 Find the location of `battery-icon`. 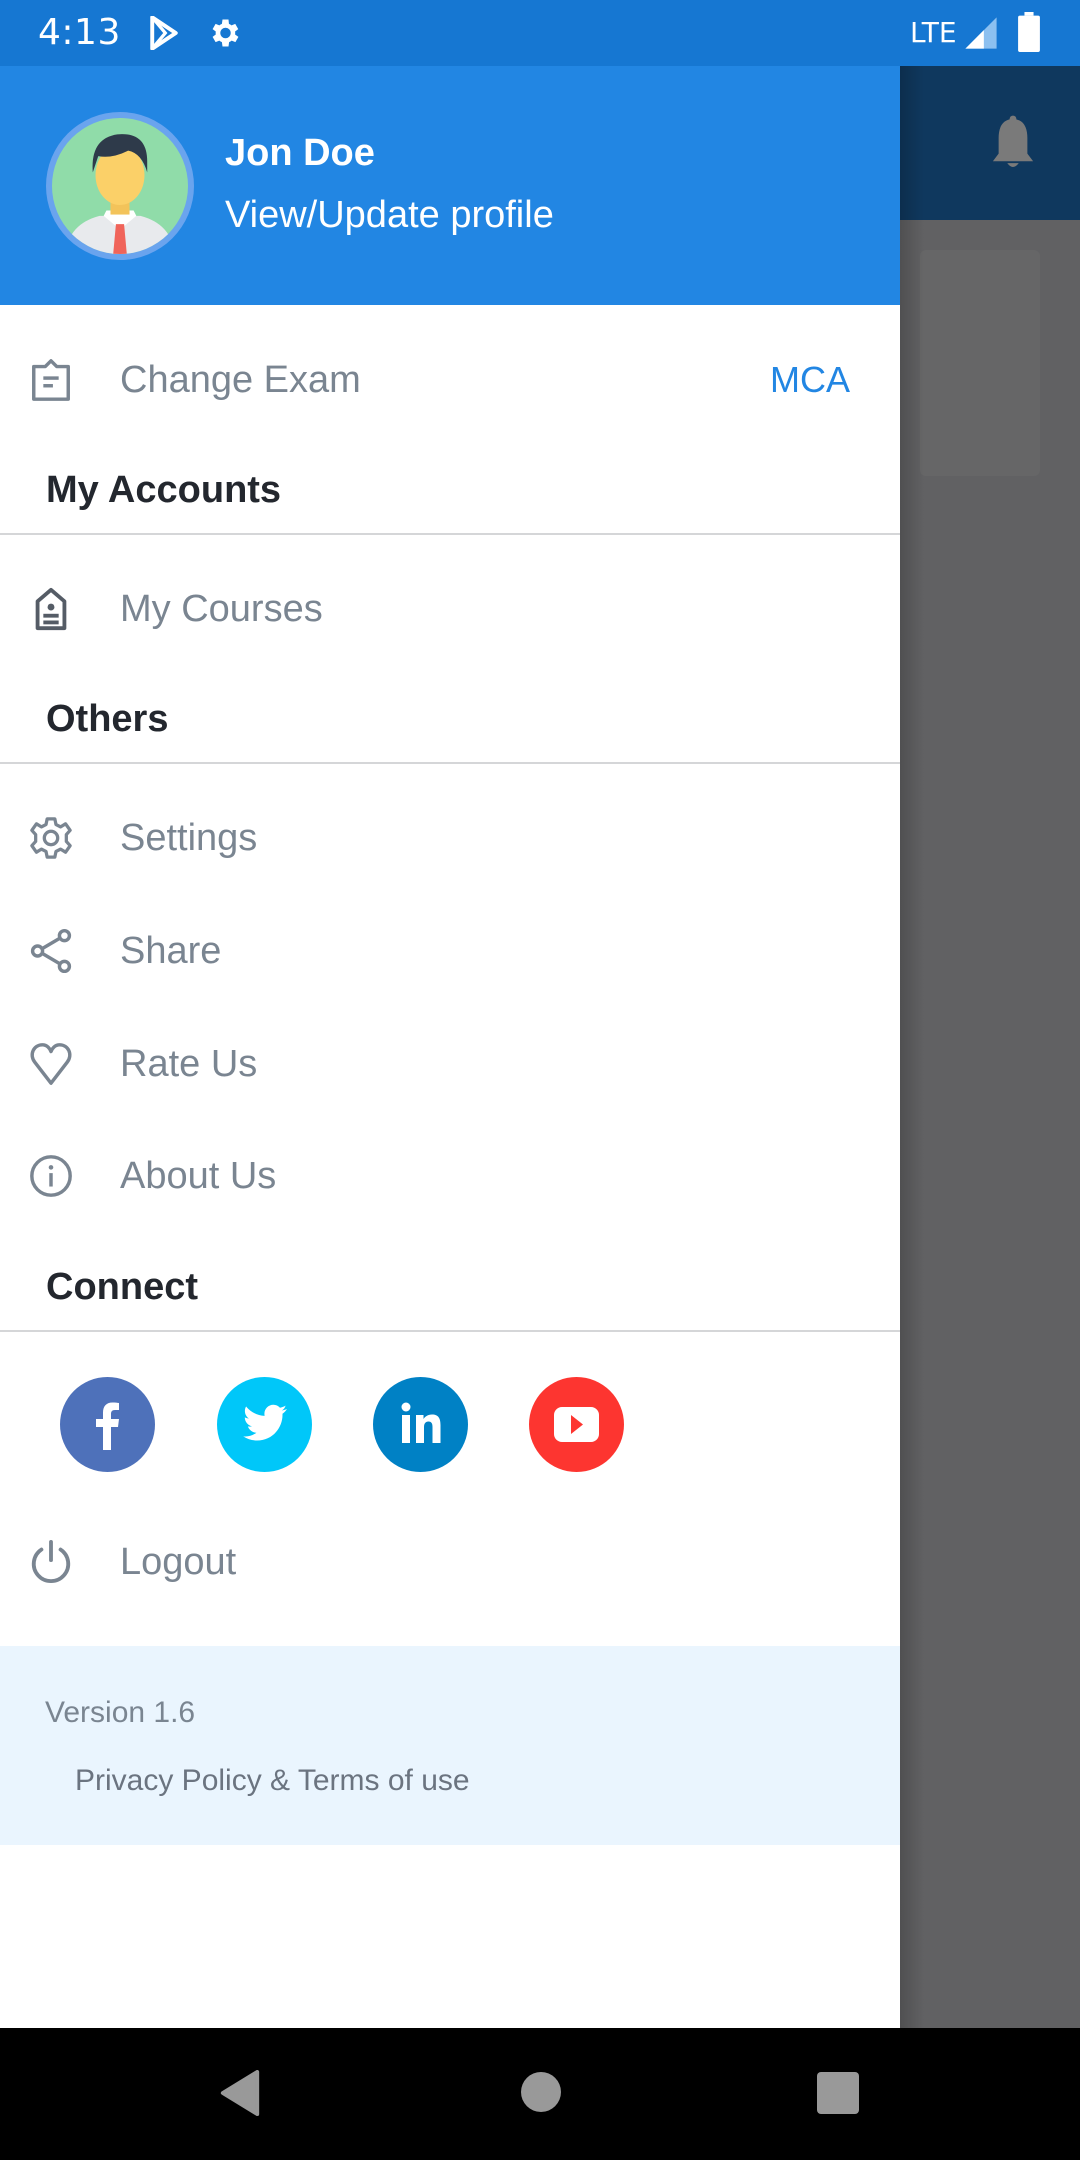

battery-icon is located at coordinates (1029, 32).